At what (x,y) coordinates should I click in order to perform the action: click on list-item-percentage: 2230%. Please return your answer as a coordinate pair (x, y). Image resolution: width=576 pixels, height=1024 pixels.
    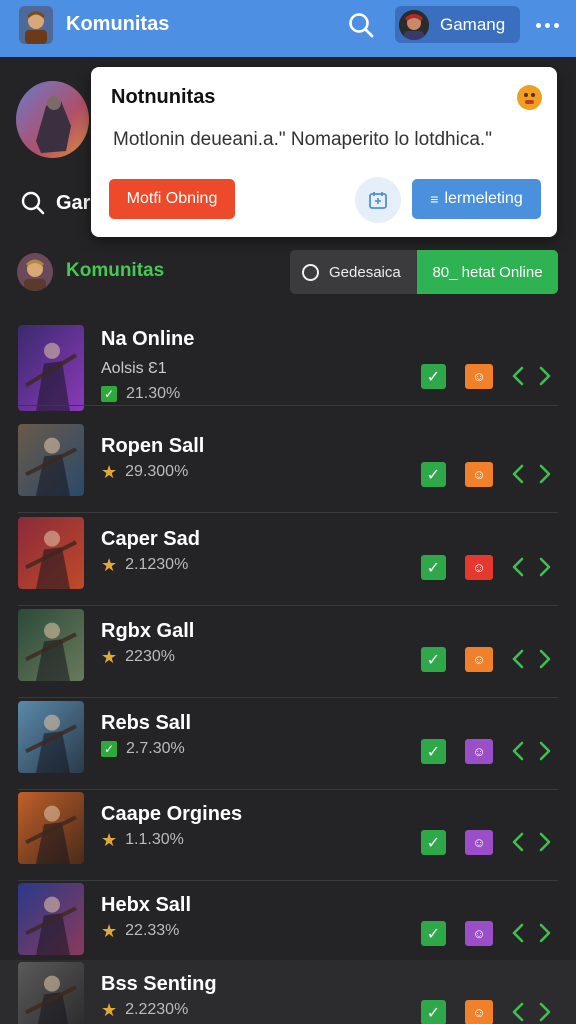
    Looking at the image, I should click on (150, 656).